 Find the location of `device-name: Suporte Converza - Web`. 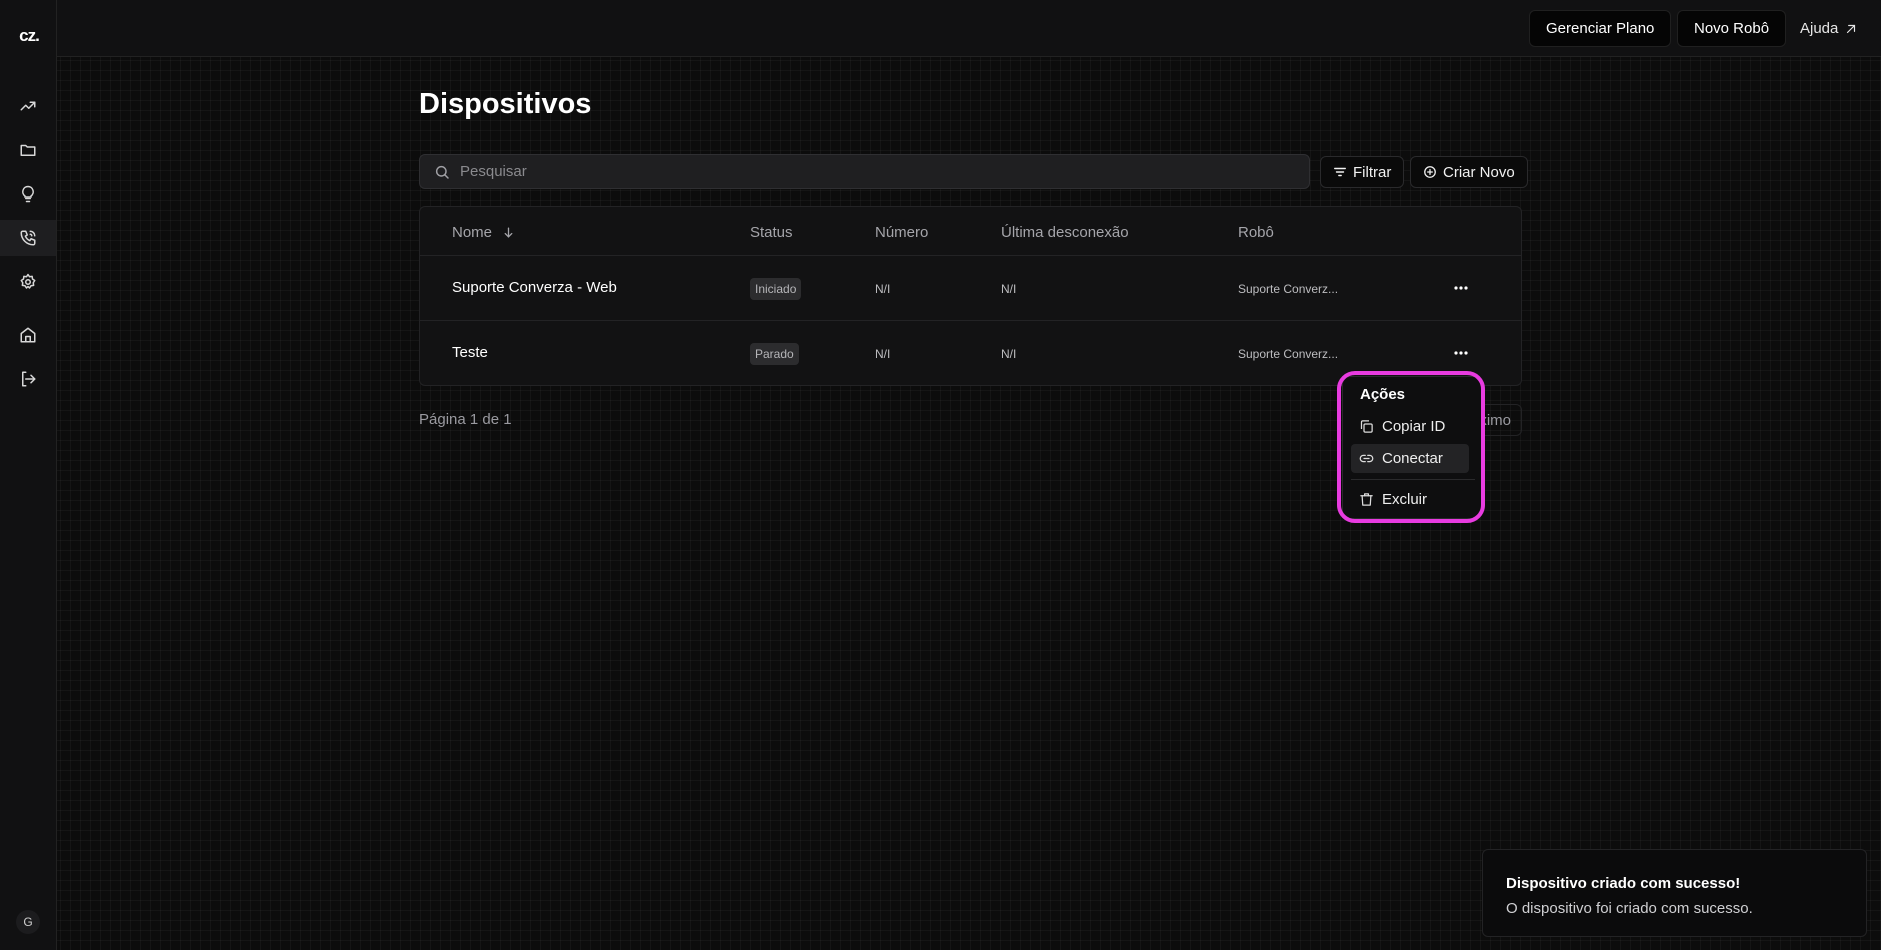

device-name: Suporte Converza - Web is located at coordinates (534, 287).